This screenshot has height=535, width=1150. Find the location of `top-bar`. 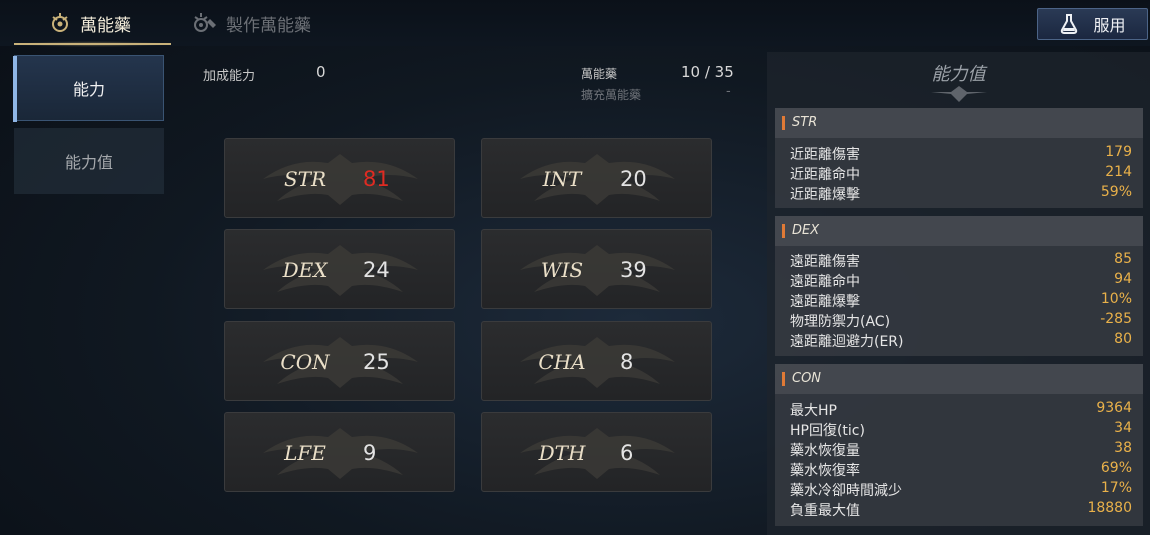

top-bar is located at coordinates (575, 23).